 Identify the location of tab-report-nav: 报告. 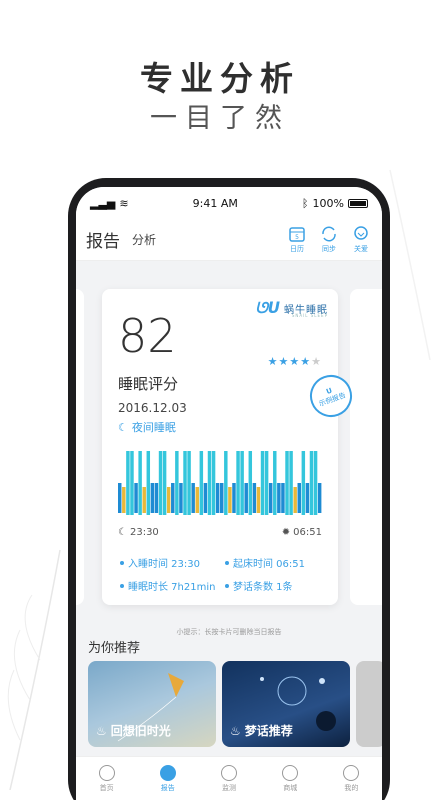
(167, 778).